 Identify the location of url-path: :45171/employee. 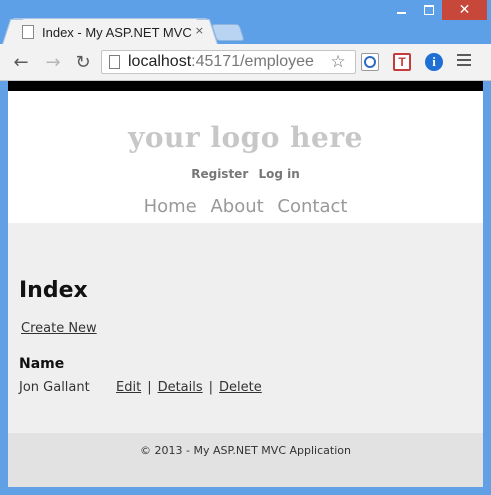
(252, 61).